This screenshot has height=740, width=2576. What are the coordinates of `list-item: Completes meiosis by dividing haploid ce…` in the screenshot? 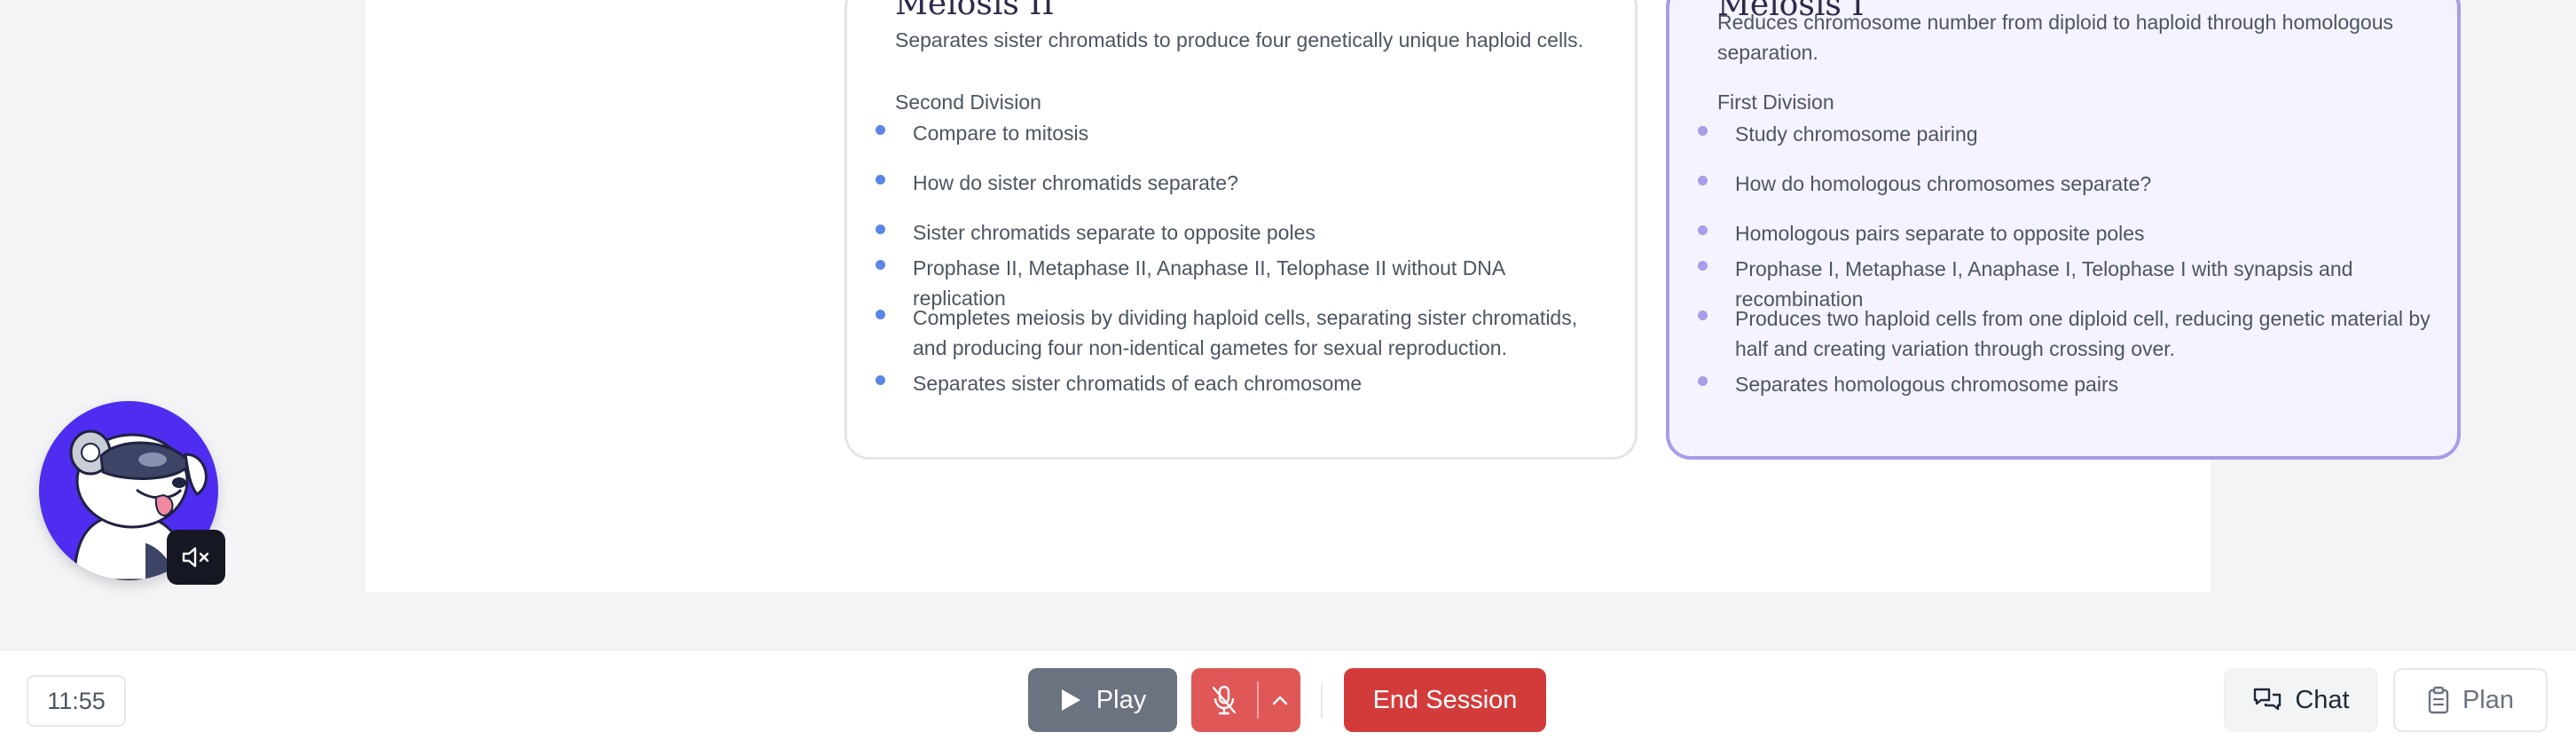 It's located at (1245, 333).